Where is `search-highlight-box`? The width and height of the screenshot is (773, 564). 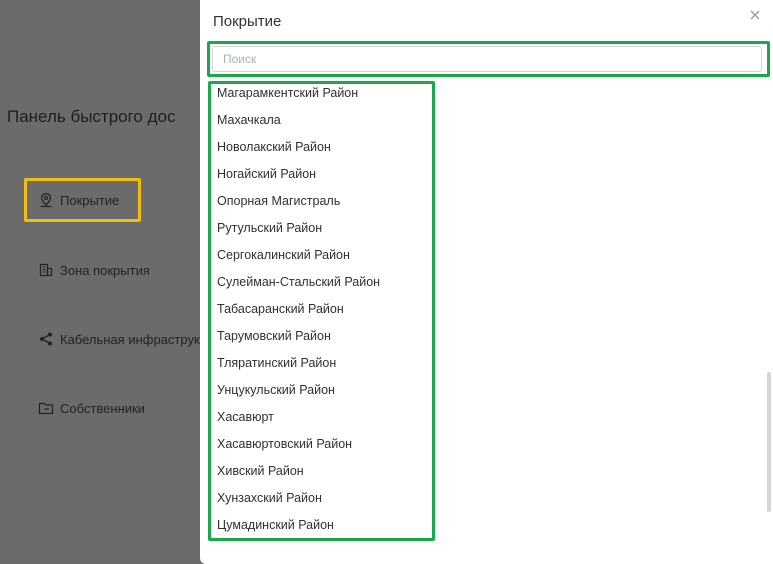 search-highlight-box is located at coordinates (488, 59).